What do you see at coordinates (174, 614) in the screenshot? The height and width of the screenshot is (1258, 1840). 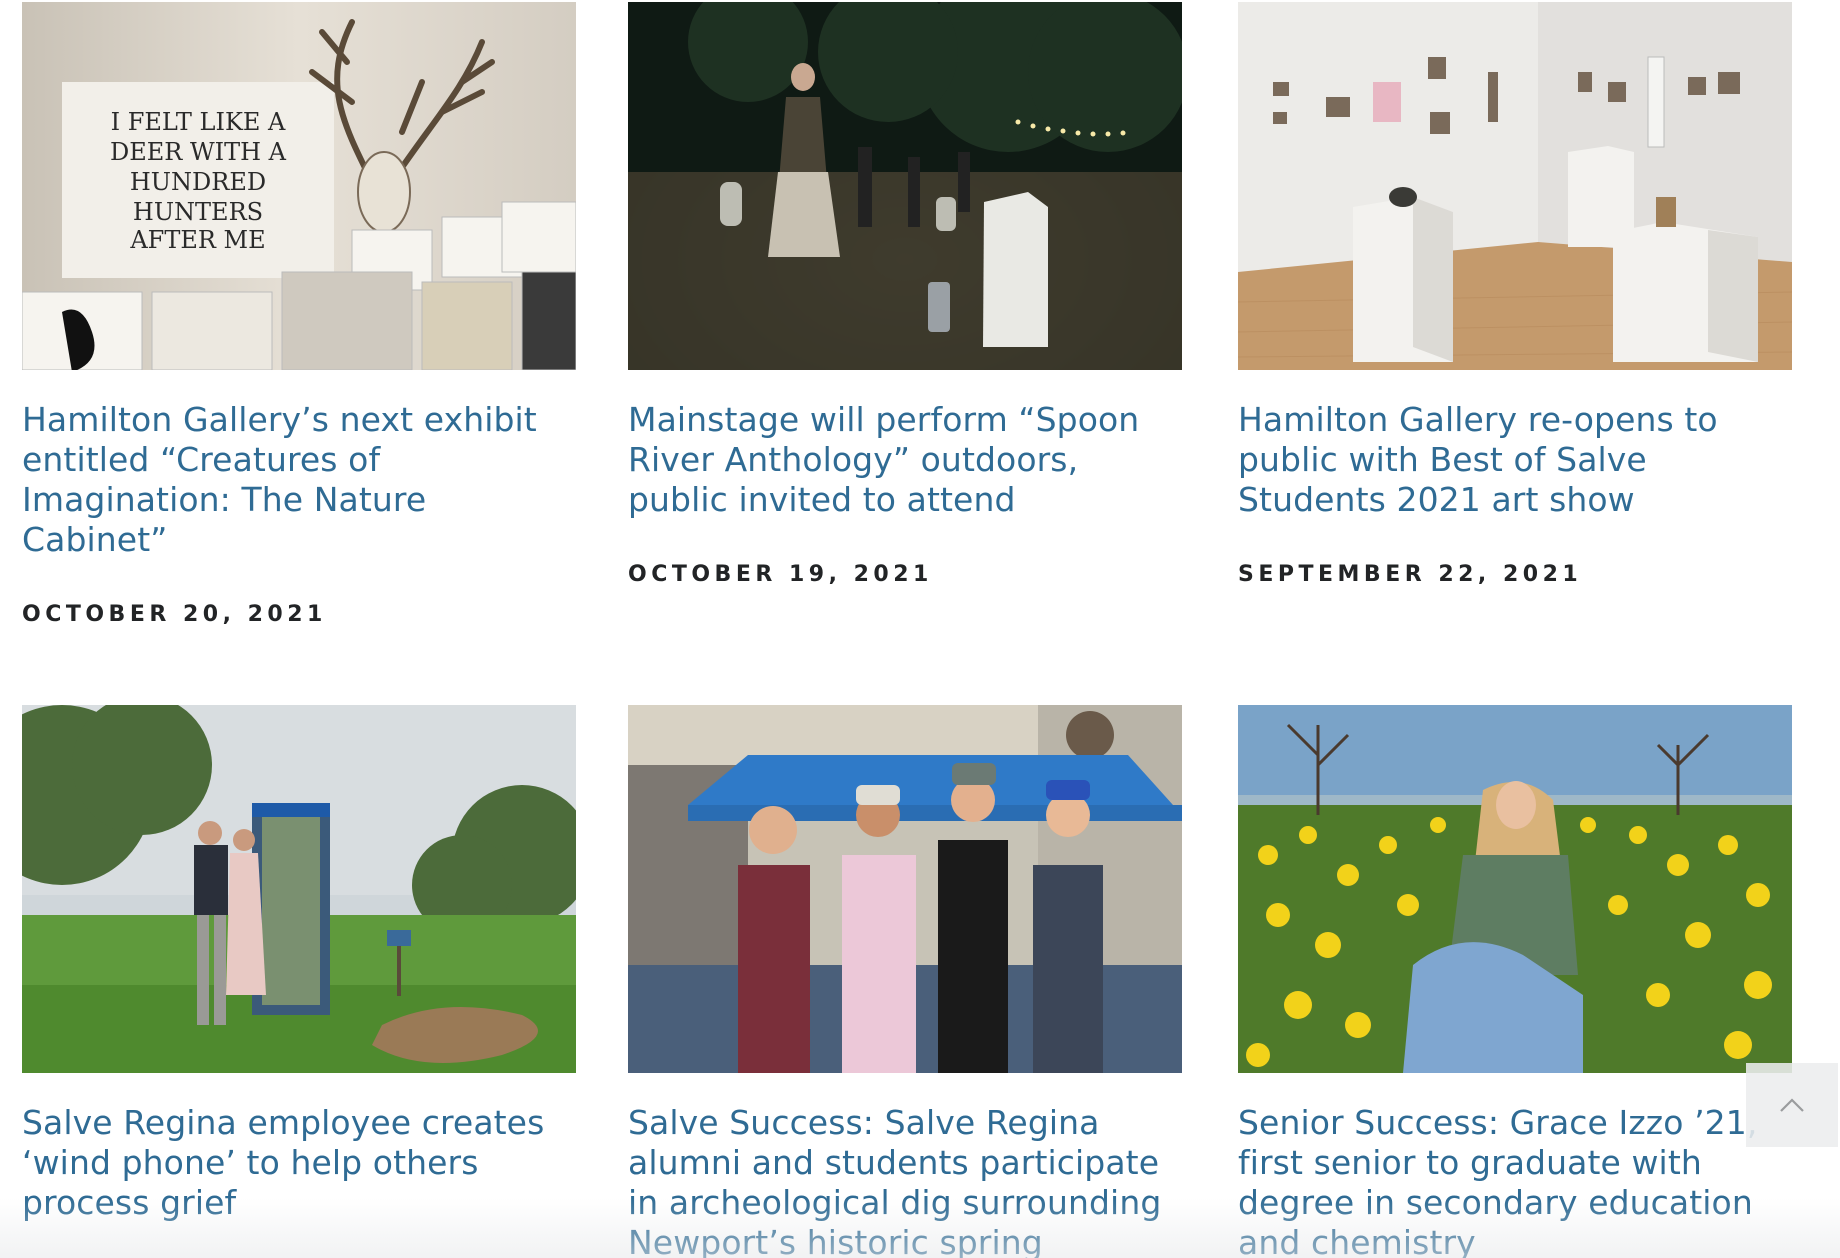 I see `news-card-date: OCTOBER 20, 2021` at bounding box center [174, 614].